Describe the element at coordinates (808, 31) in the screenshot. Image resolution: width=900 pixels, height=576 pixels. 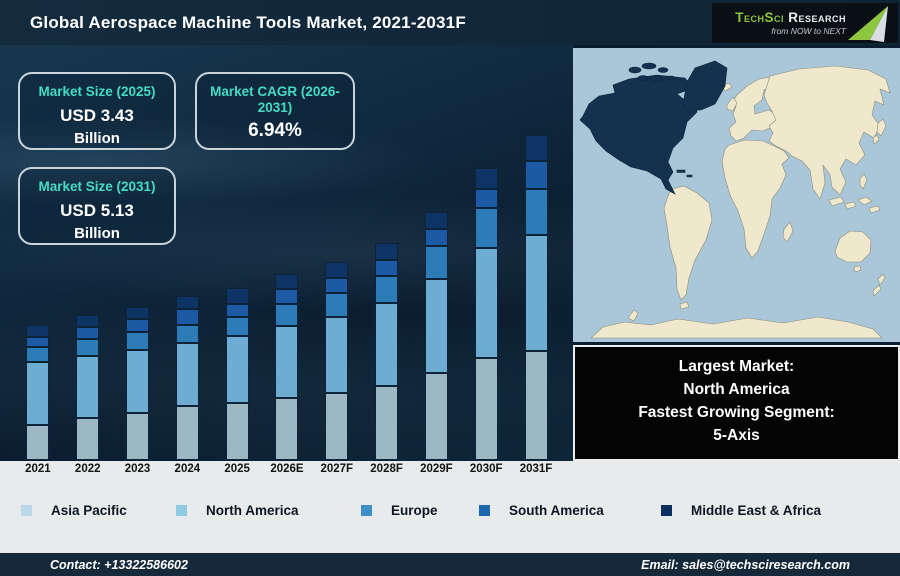
I see `logo-tagline: from NOW to NEXT` at that location.